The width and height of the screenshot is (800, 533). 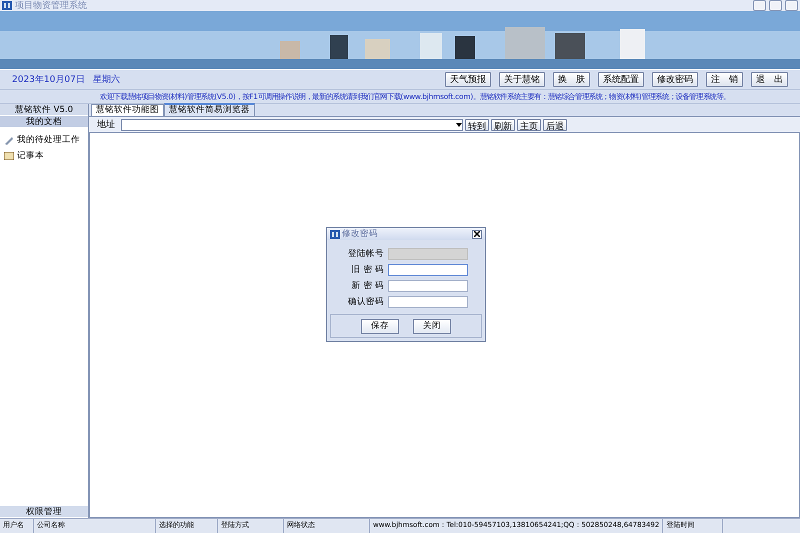 What do you see at coordinates (367, 270) in the screenshot?
I see `field-label: 旧 密 码` at bounding box center [367, 270].